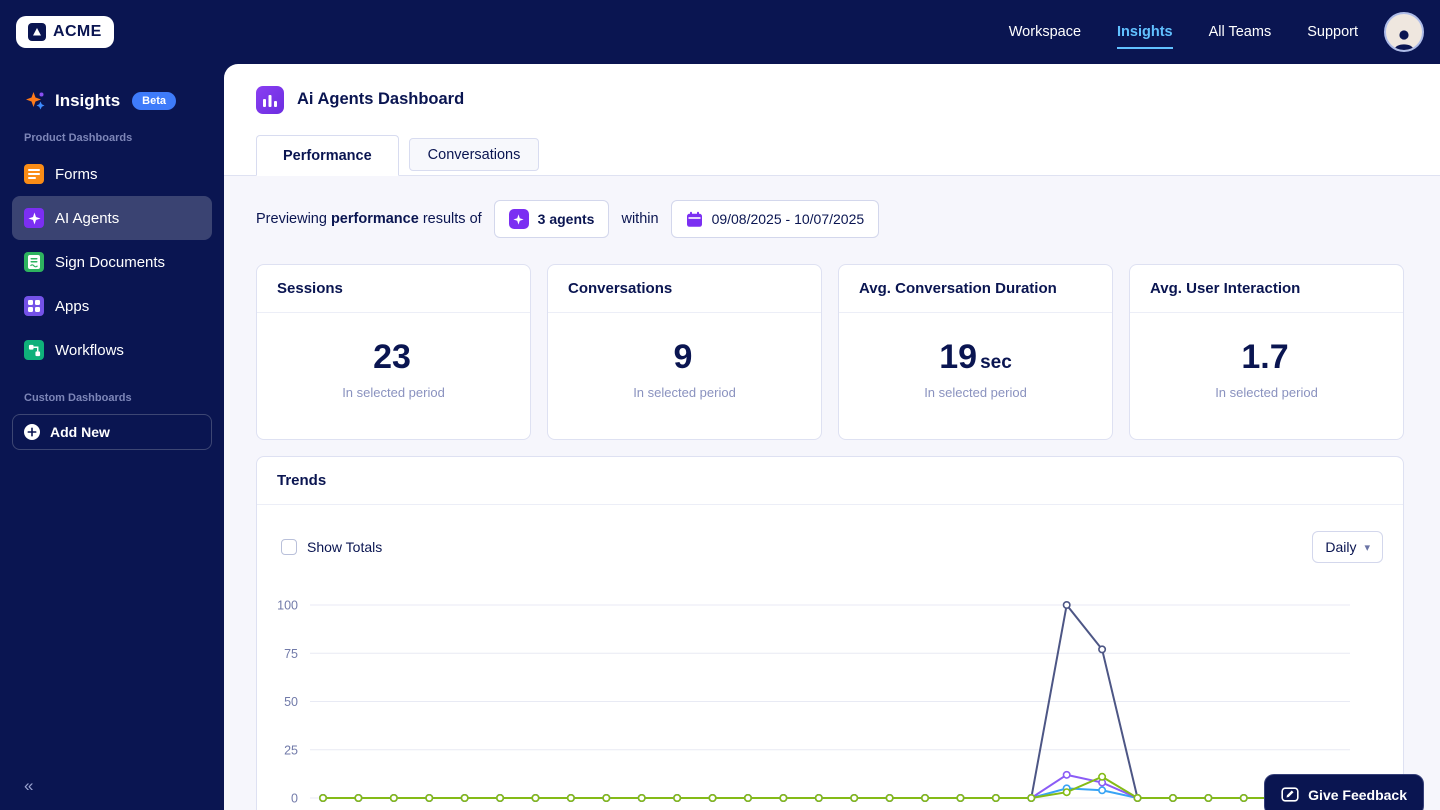 The height and width of the screenshot is (810, 1440). I want to click on plus-icon, so click(32, 432).